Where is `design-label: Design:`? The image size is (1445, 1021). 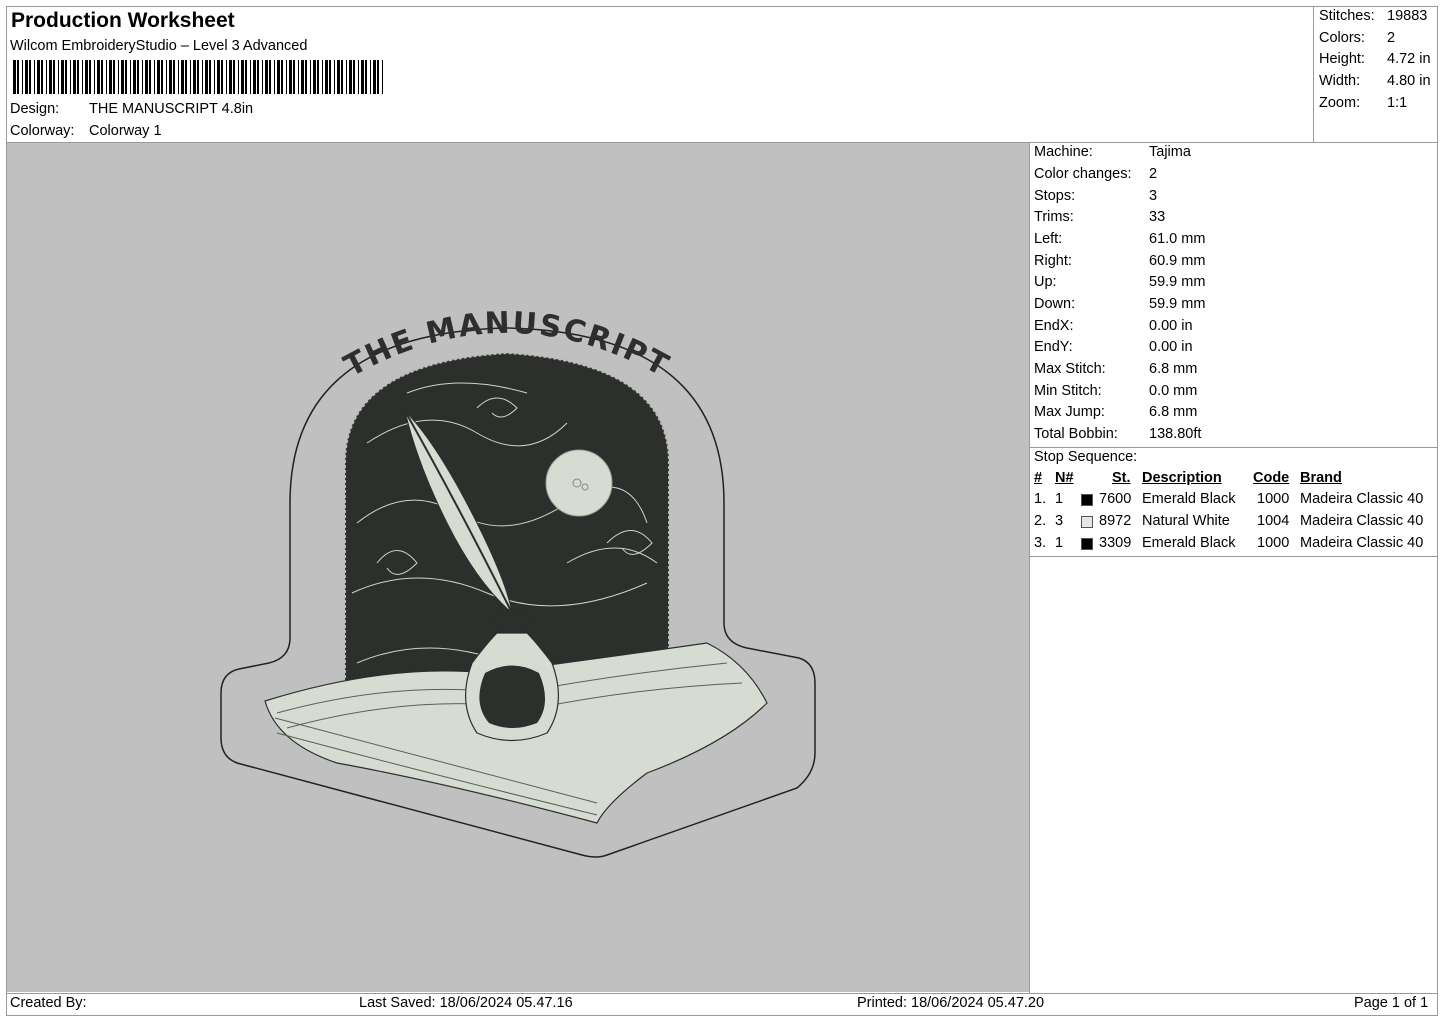
design-label: Design: is located at coordinates (35, 109).